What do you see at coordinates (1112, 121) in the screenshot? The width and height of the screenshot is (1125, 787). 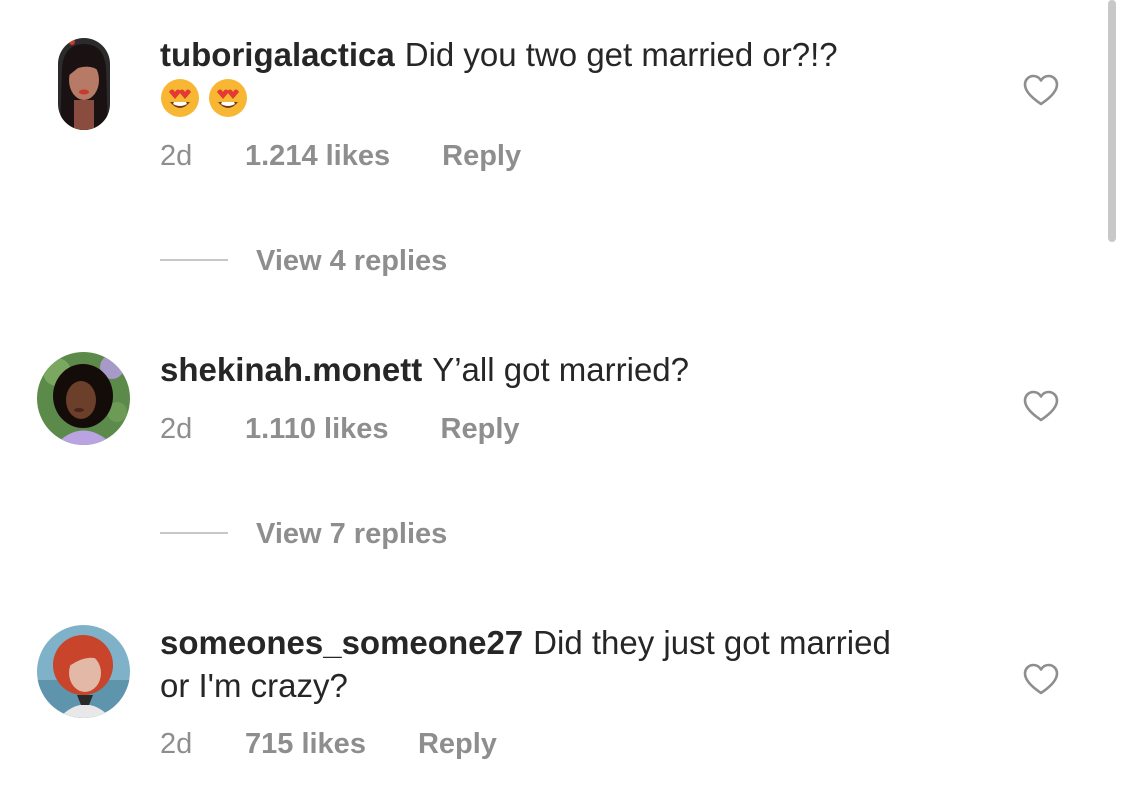 I see `scrollbar` at bounding box center [1112, 121].